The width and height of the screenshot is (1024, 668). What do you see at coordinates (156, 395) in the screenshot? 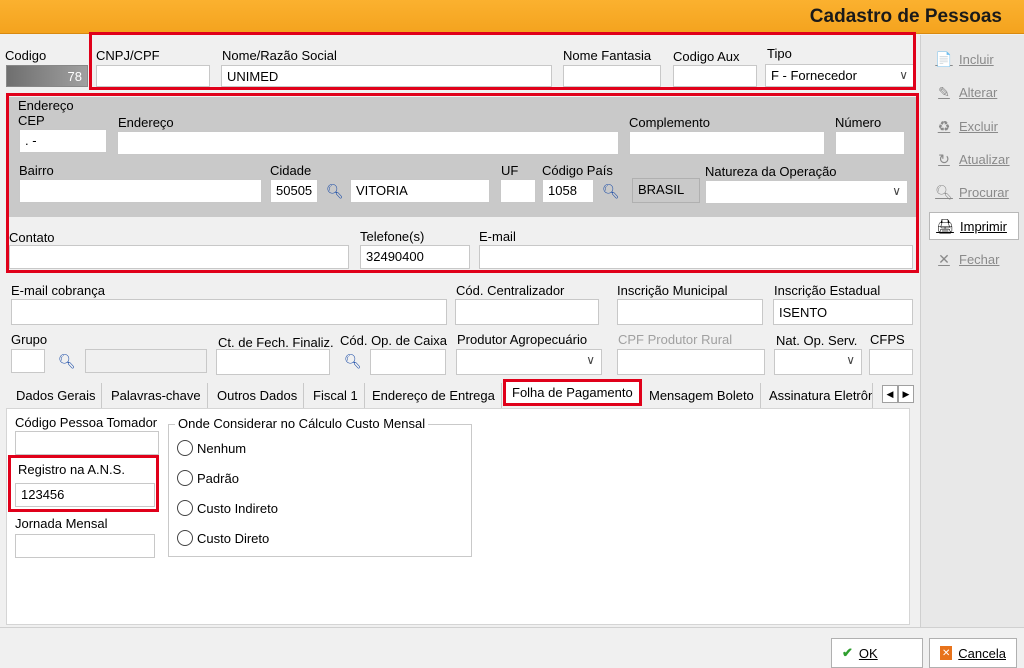
I see `tab-palavras-chave: Palavras-chave` at bounding box center [156, 395].